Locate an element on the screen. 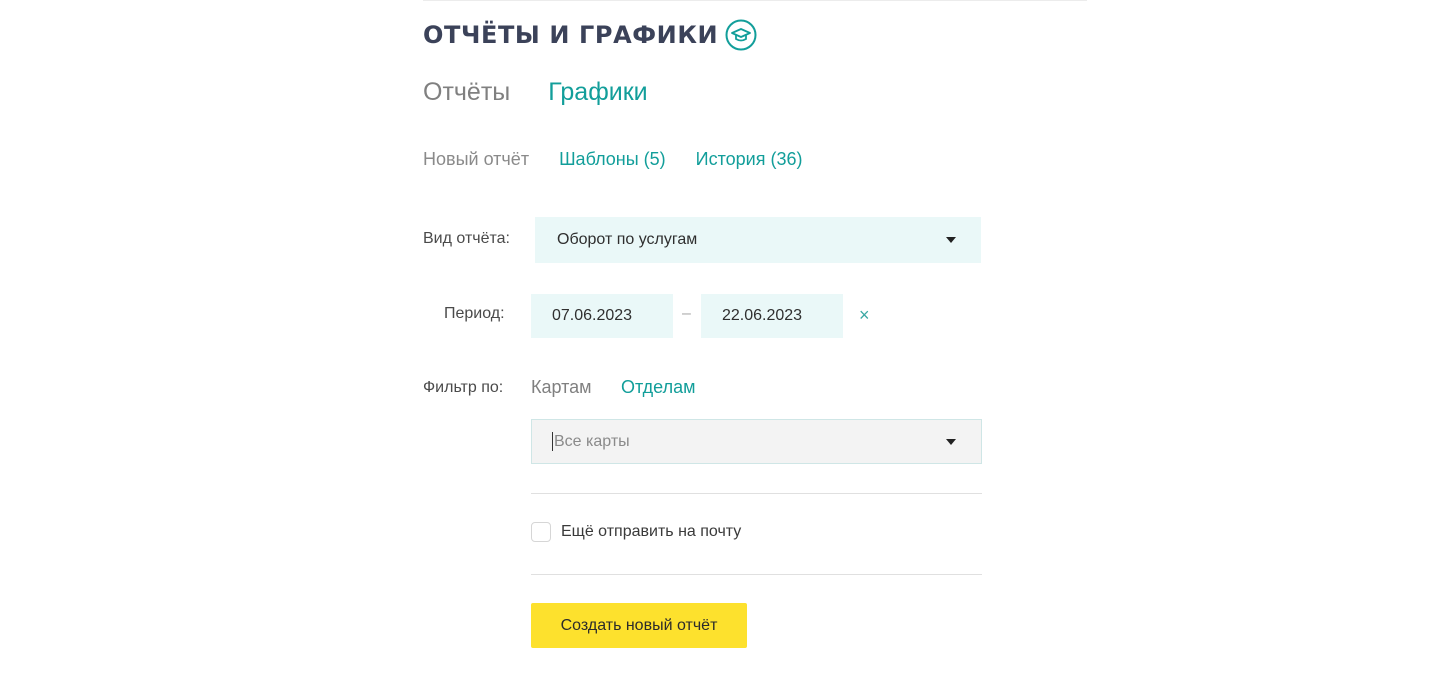 The image size is (1449, 687). clear-period-icon: × is located at coordinates (867, 315).